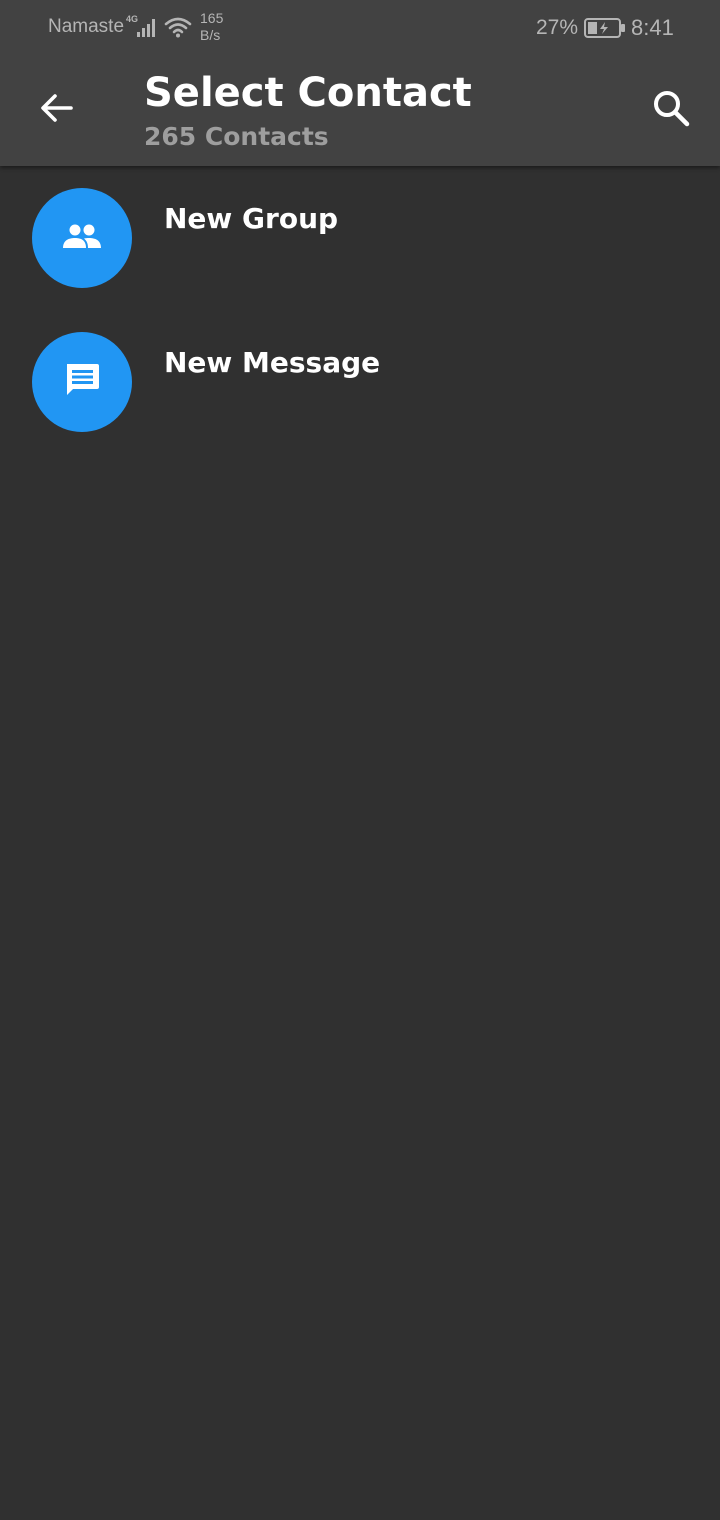  I want to click on contact-count: 265 Contacts, so click(236, 136).